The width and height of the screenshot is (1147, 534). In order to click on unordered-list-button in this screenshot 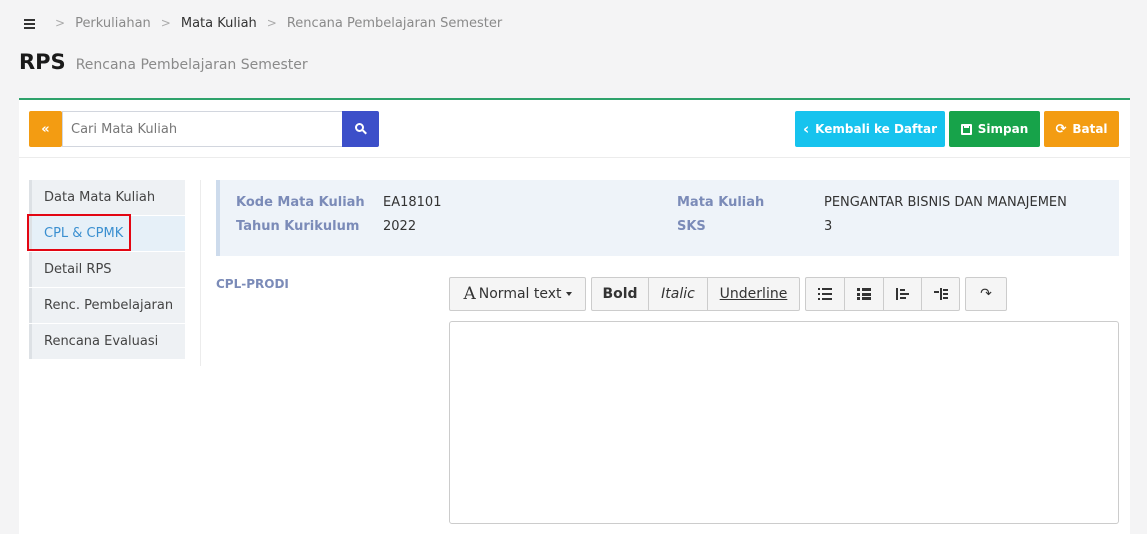, I will do `click(825, 294)`.